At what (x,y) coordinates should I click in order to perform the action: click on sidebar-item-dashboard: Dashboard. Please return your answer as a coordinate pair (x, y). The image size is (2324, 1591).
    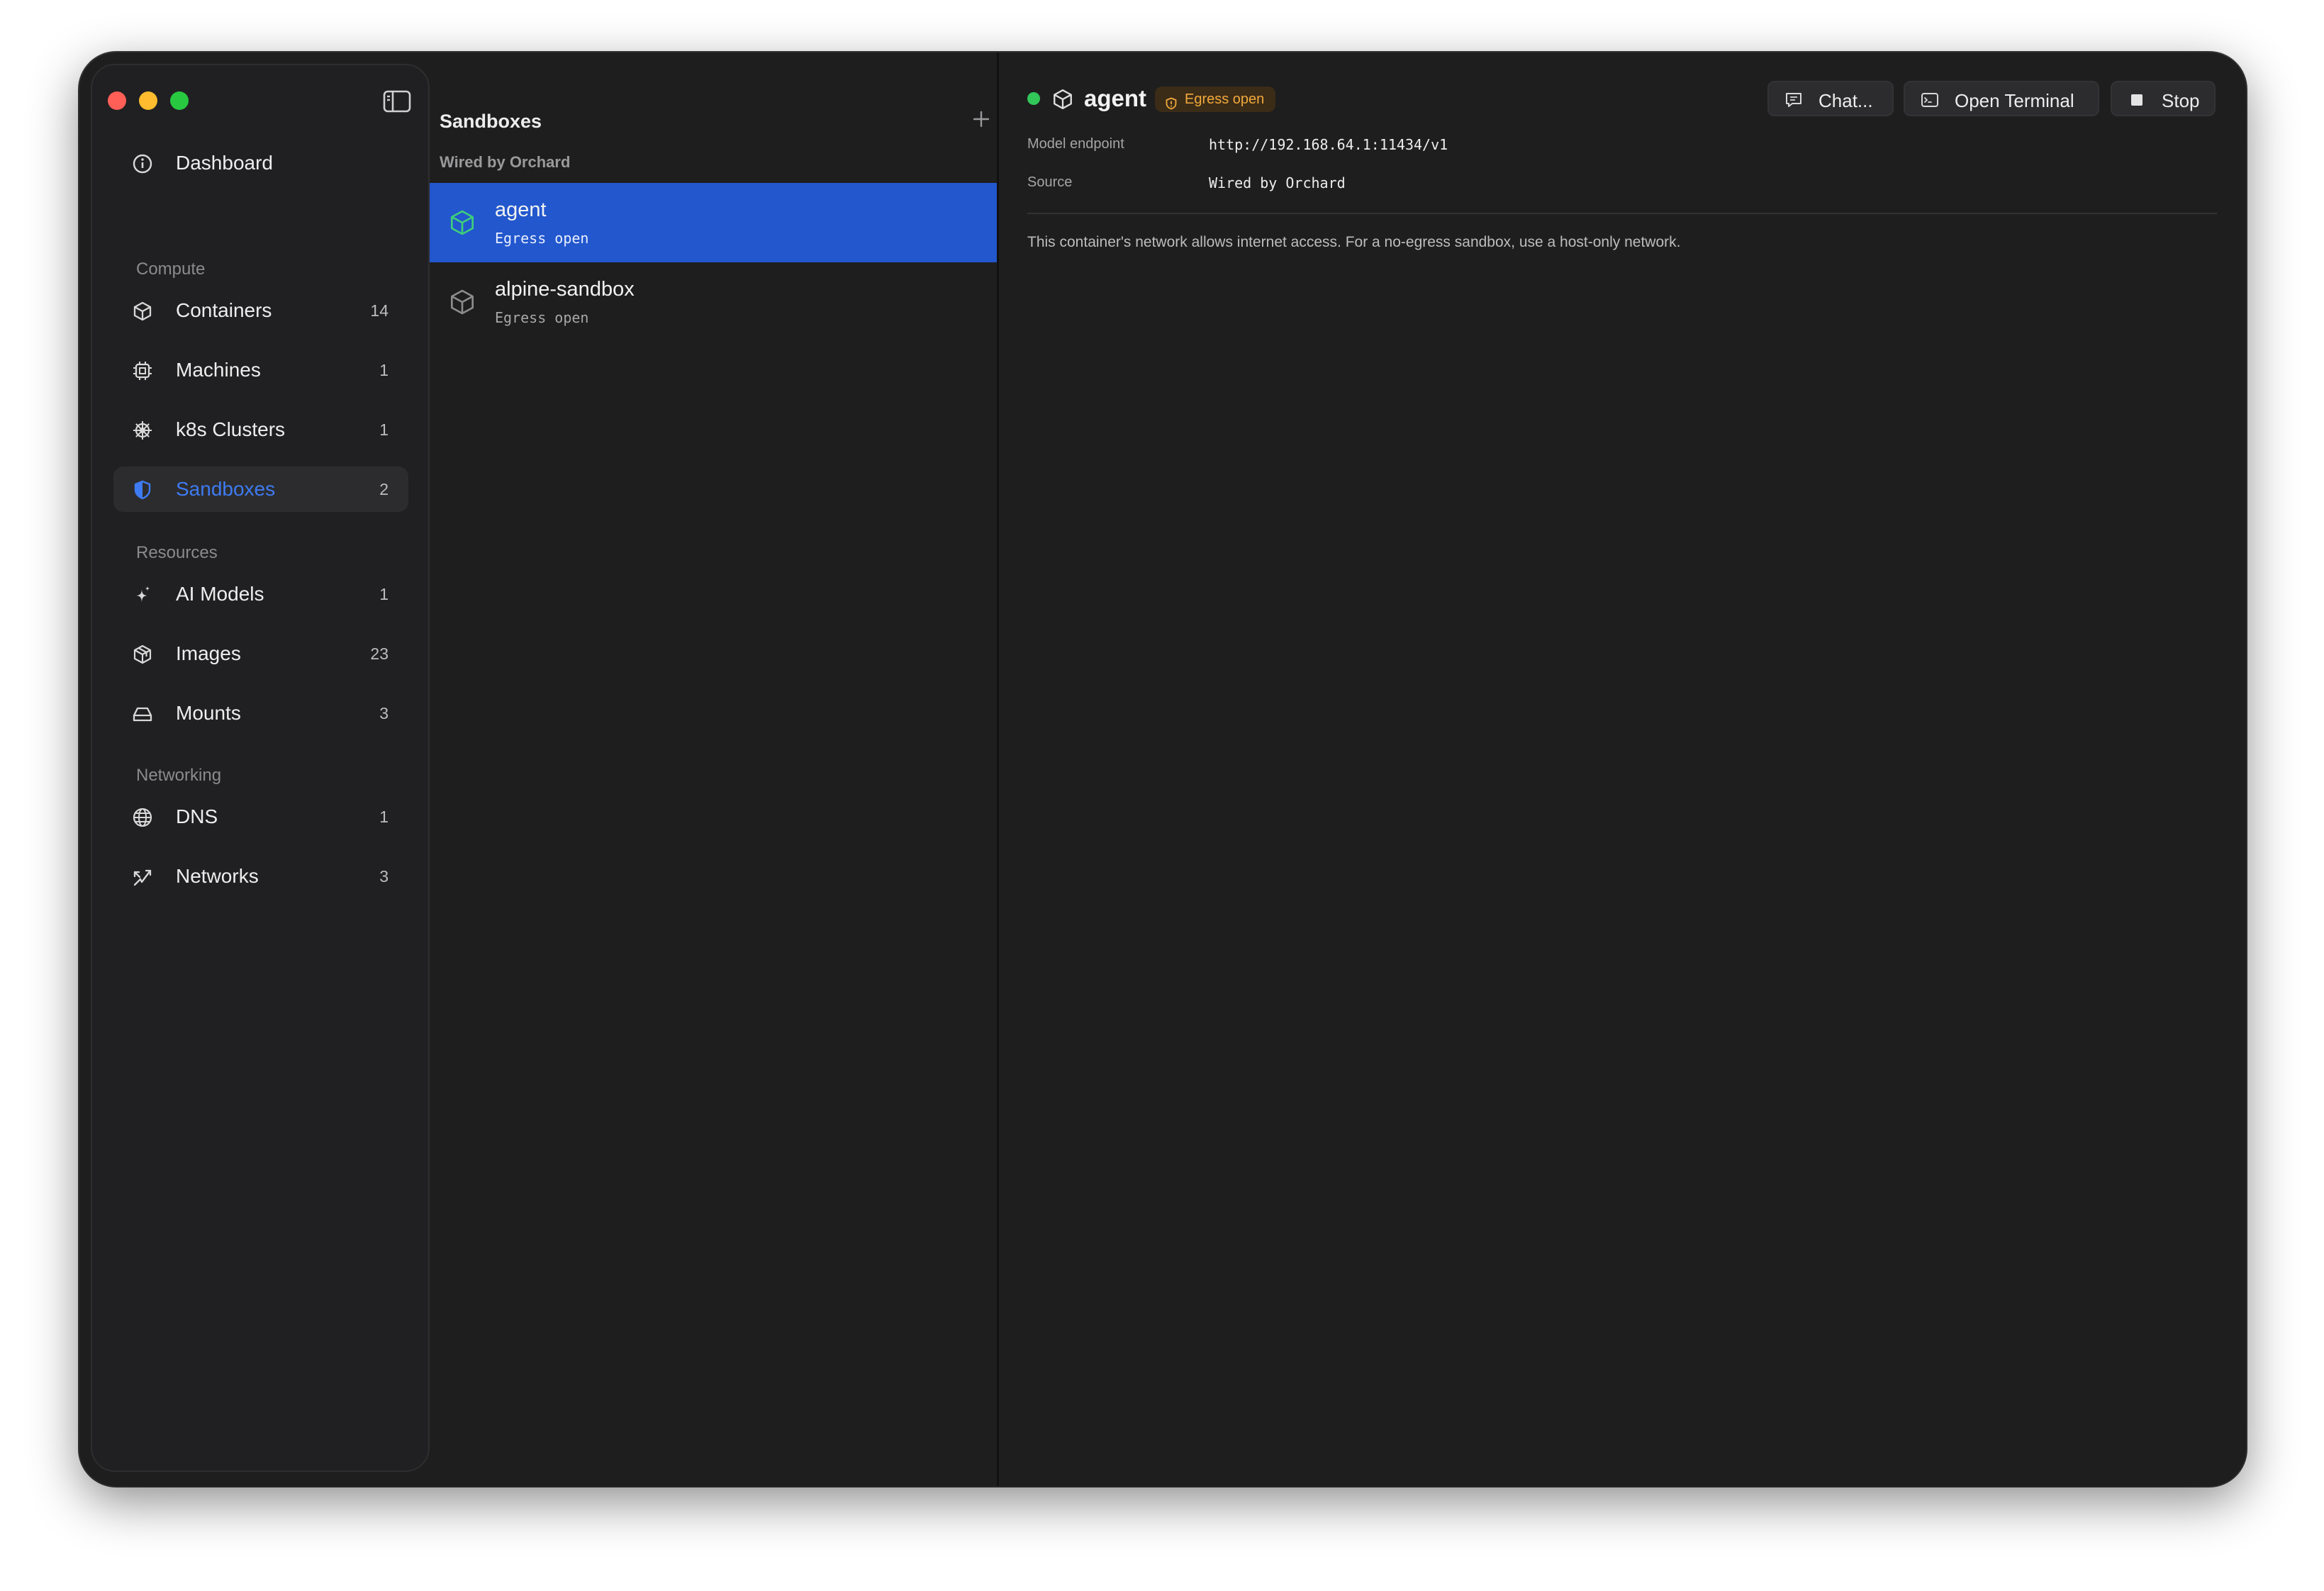
    Looking at the image, I should click on (260, 163).